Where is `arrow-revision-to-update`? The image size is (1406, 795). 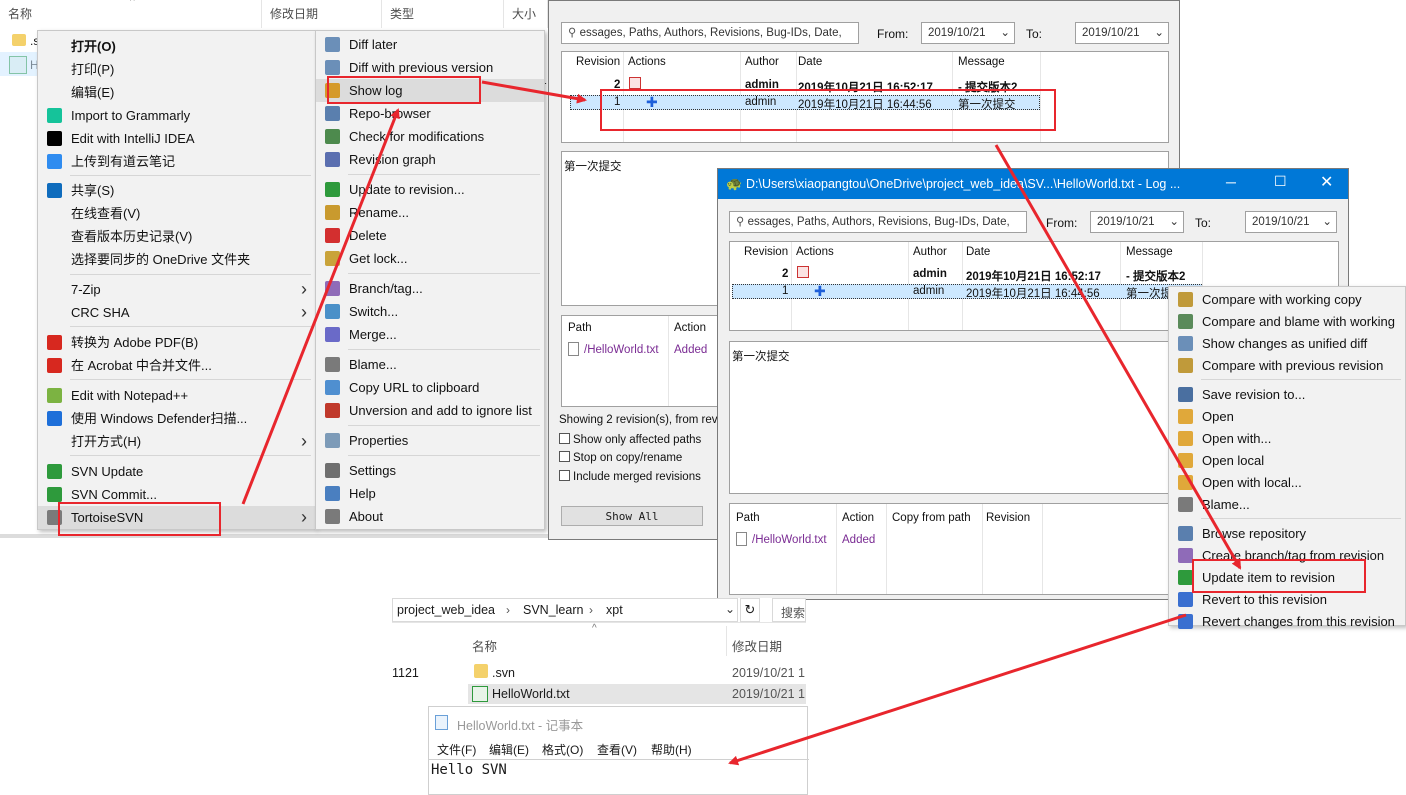
arrow-revision-to-update is located at coordinates (1118, 357).